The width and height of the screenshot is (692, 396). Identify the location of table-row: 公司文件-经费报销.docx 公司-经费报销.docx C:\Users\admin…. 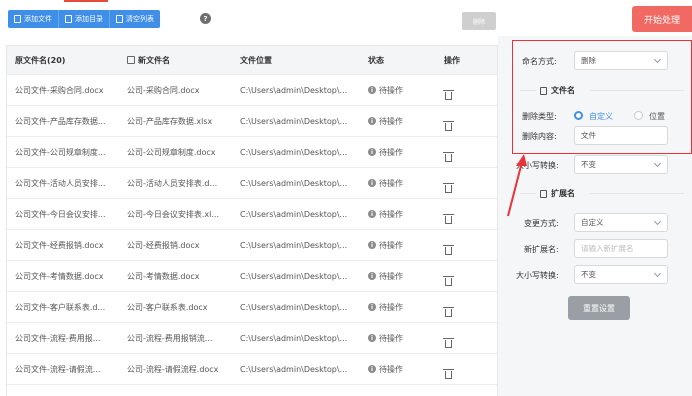
(252, 245).